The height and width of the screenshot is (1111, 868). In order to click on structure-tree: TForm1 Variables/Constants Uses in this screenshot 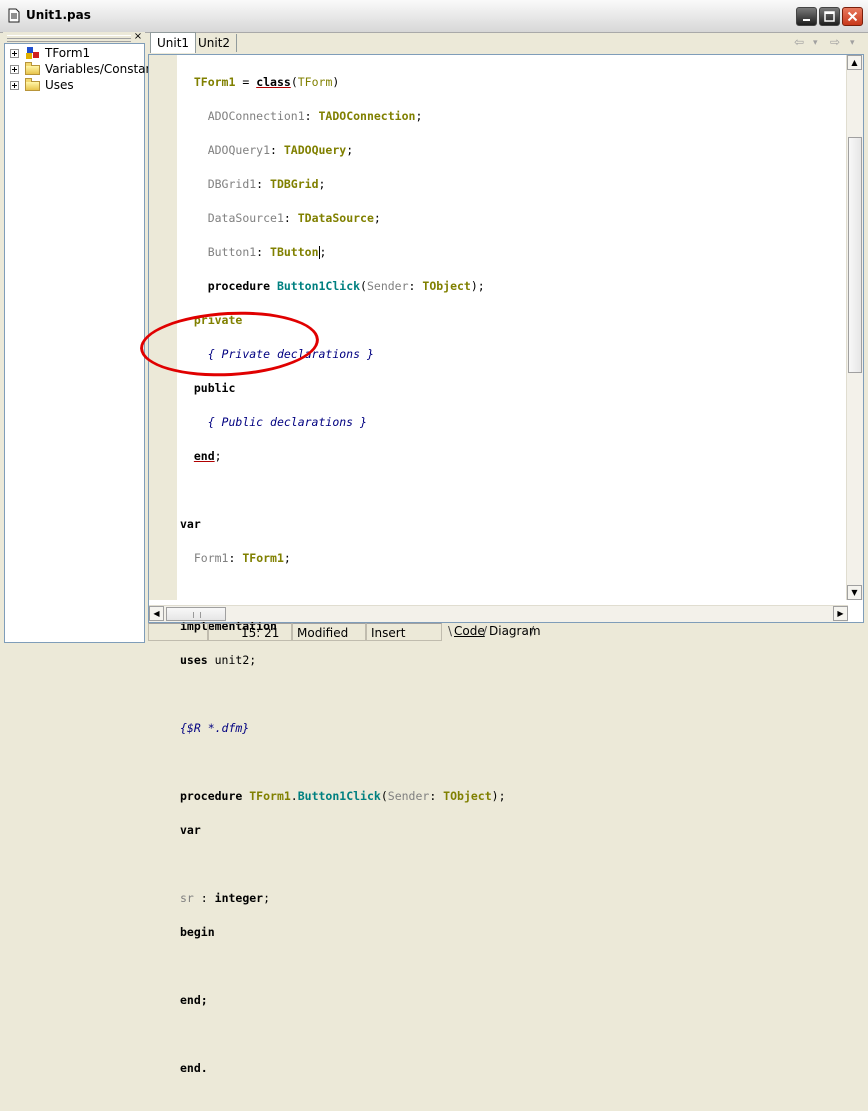, I will do `click(84, 343)`.